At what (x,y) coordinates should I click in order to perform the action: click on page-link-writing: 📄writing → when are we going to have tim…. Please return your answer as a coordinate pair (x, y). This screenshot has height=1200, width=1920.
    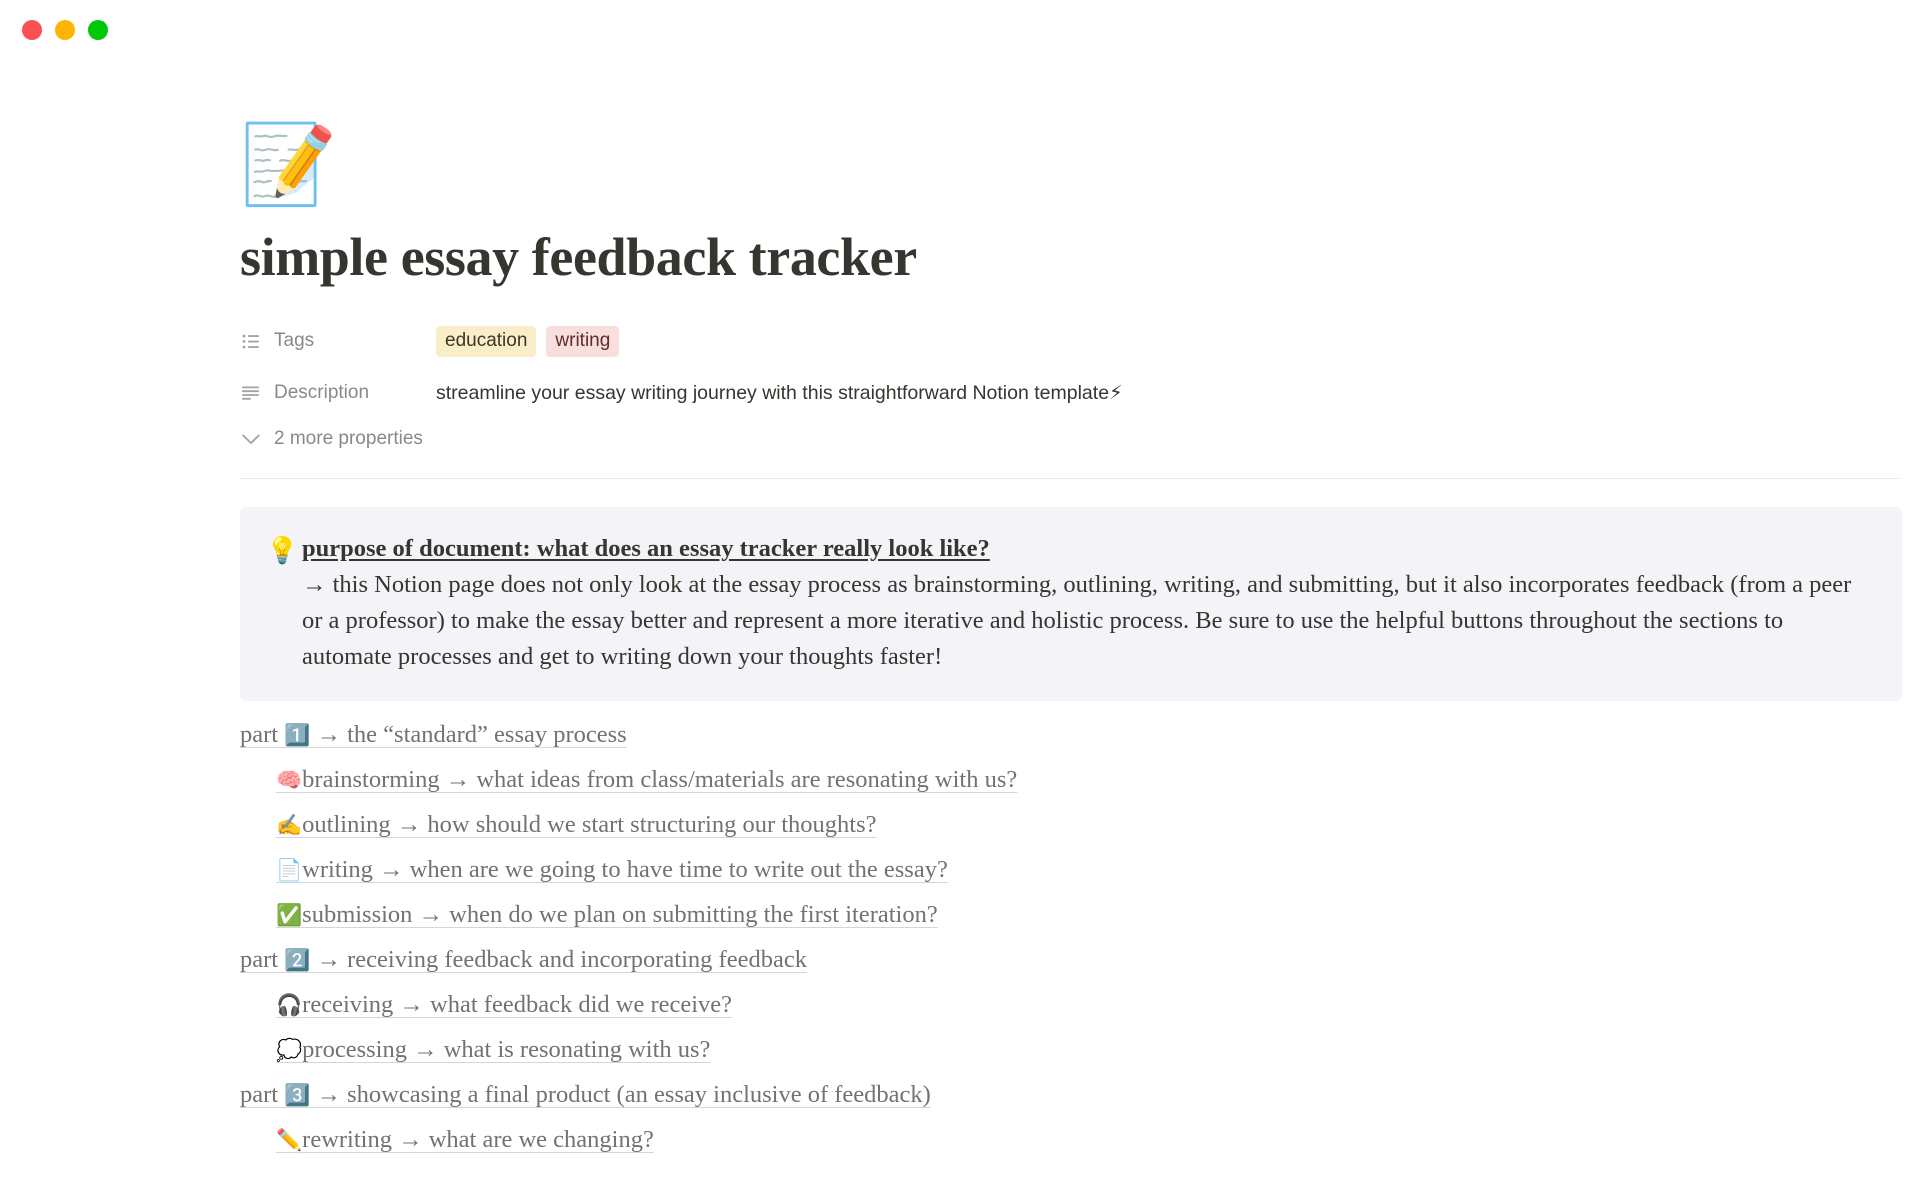
    Looking at the image, I should click on (612, 869).